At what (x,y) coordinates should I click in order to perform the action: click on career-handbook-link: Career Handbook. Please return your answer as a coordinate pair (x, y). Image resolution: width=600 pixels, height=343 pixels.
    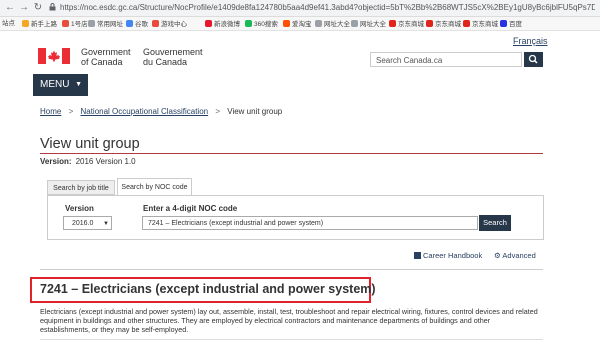
    Looking at the image, I should click on (448, 255).